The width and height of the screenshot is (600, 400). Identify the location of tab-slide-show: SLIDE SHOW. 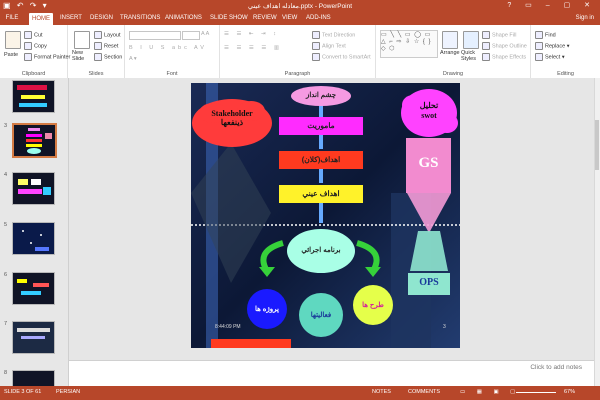
(229, 18).